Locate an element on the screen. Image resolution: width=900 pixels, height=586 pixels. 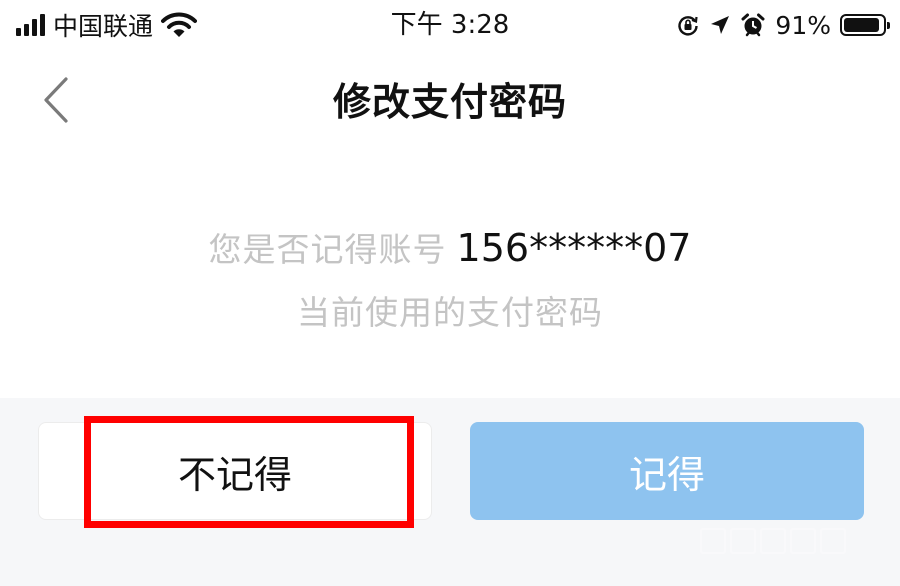
remember-button: 记得 is located at coordinates (667, 471).